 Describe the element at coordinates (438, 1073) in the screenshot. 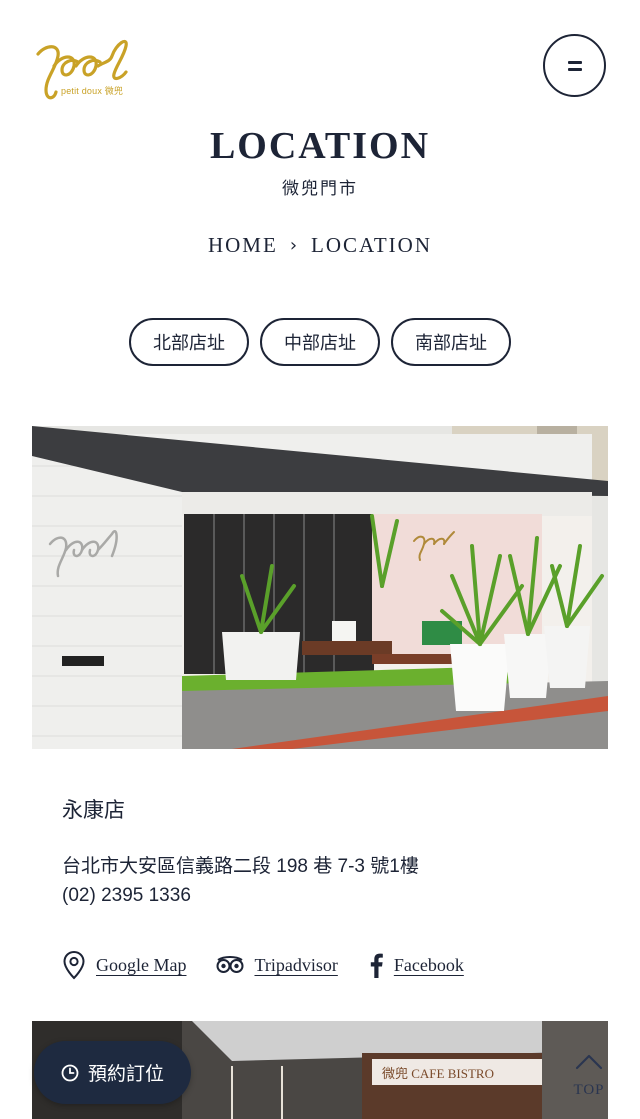

I see `cafe-sign-text: 微兜 CAFE BISTRO` at that location.